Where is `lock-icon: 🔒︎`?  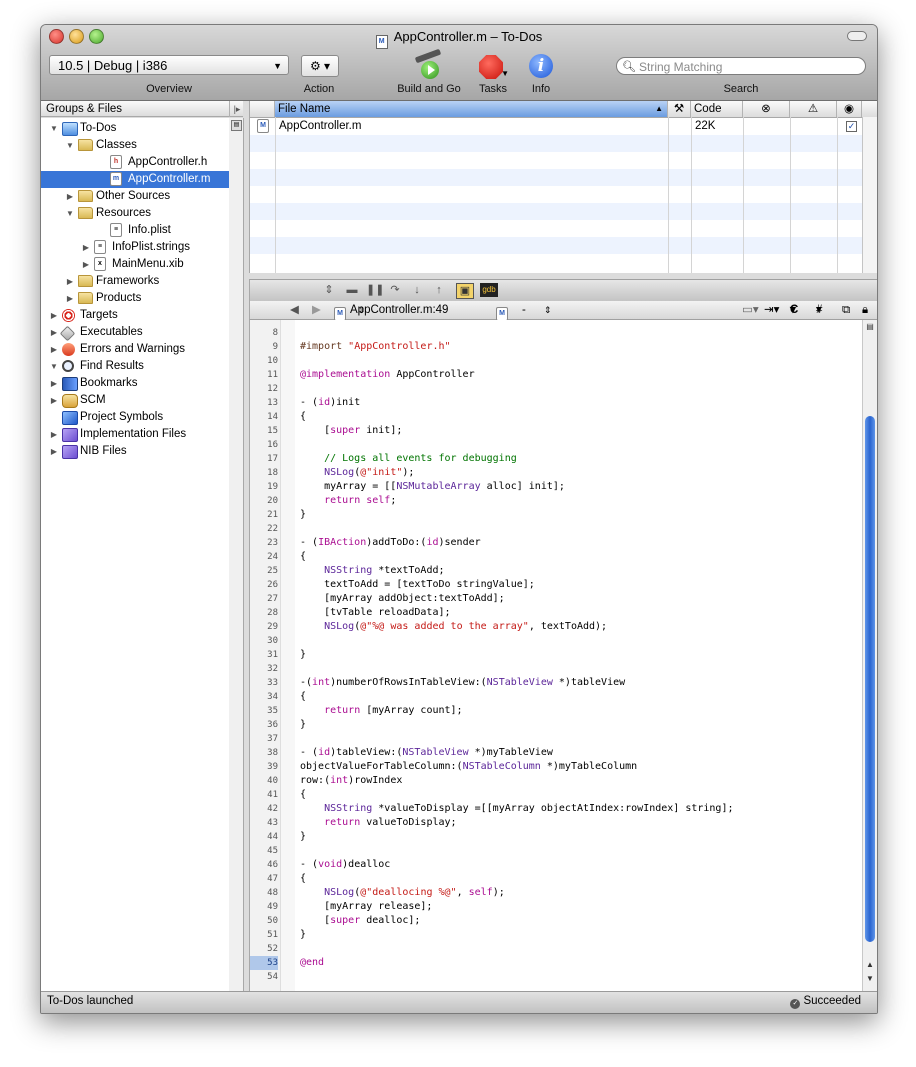 lock-icon: 🔒︎ is located at coordinates (865, 310).